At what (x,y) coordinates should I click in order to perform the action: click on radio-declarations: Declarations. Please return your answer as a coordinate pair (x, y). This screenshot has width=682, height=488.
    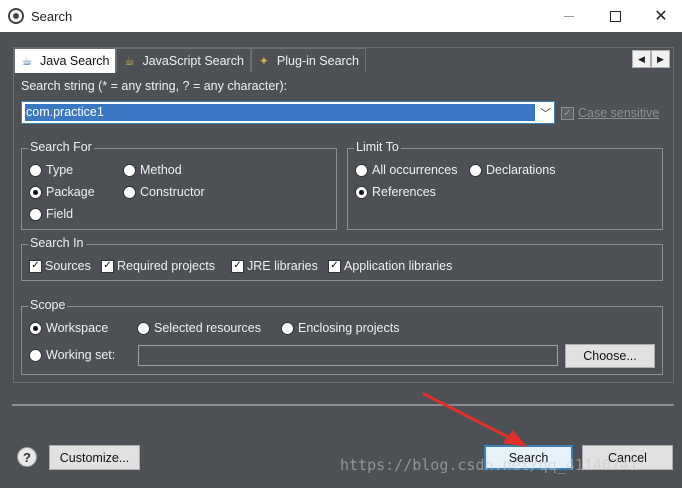
    Looking at the image, I should click on (512, 170).